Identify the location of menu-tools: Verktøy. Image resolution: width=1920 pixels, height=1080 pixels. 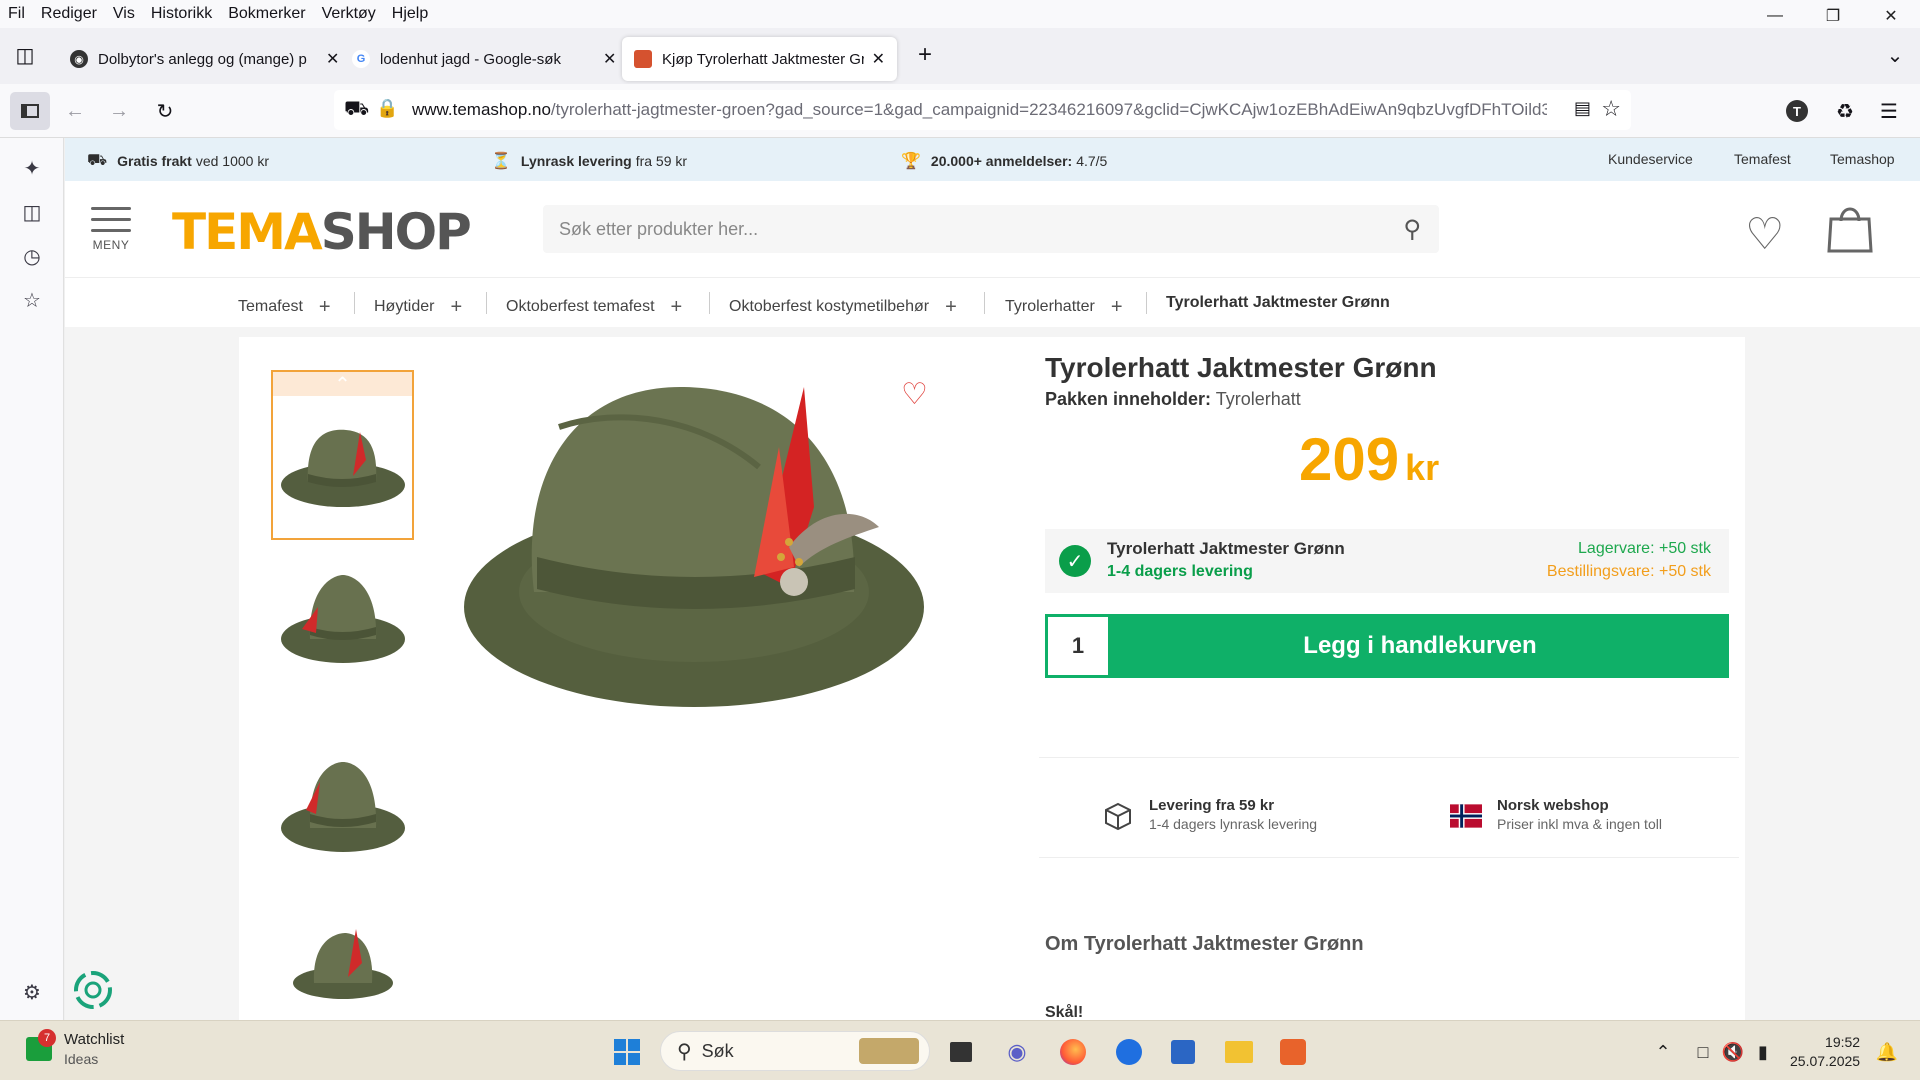
(349, 14).